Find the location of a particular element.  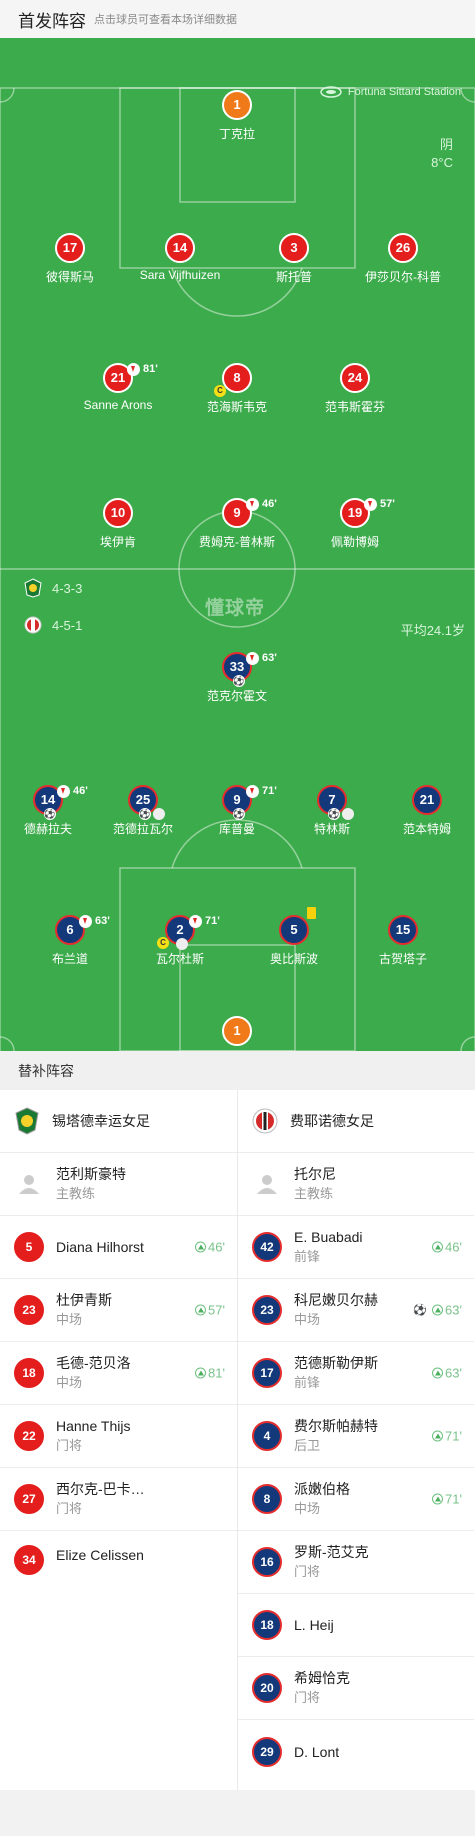

home-player: 10 埃伊肯 is located at coordinates (118, 524).